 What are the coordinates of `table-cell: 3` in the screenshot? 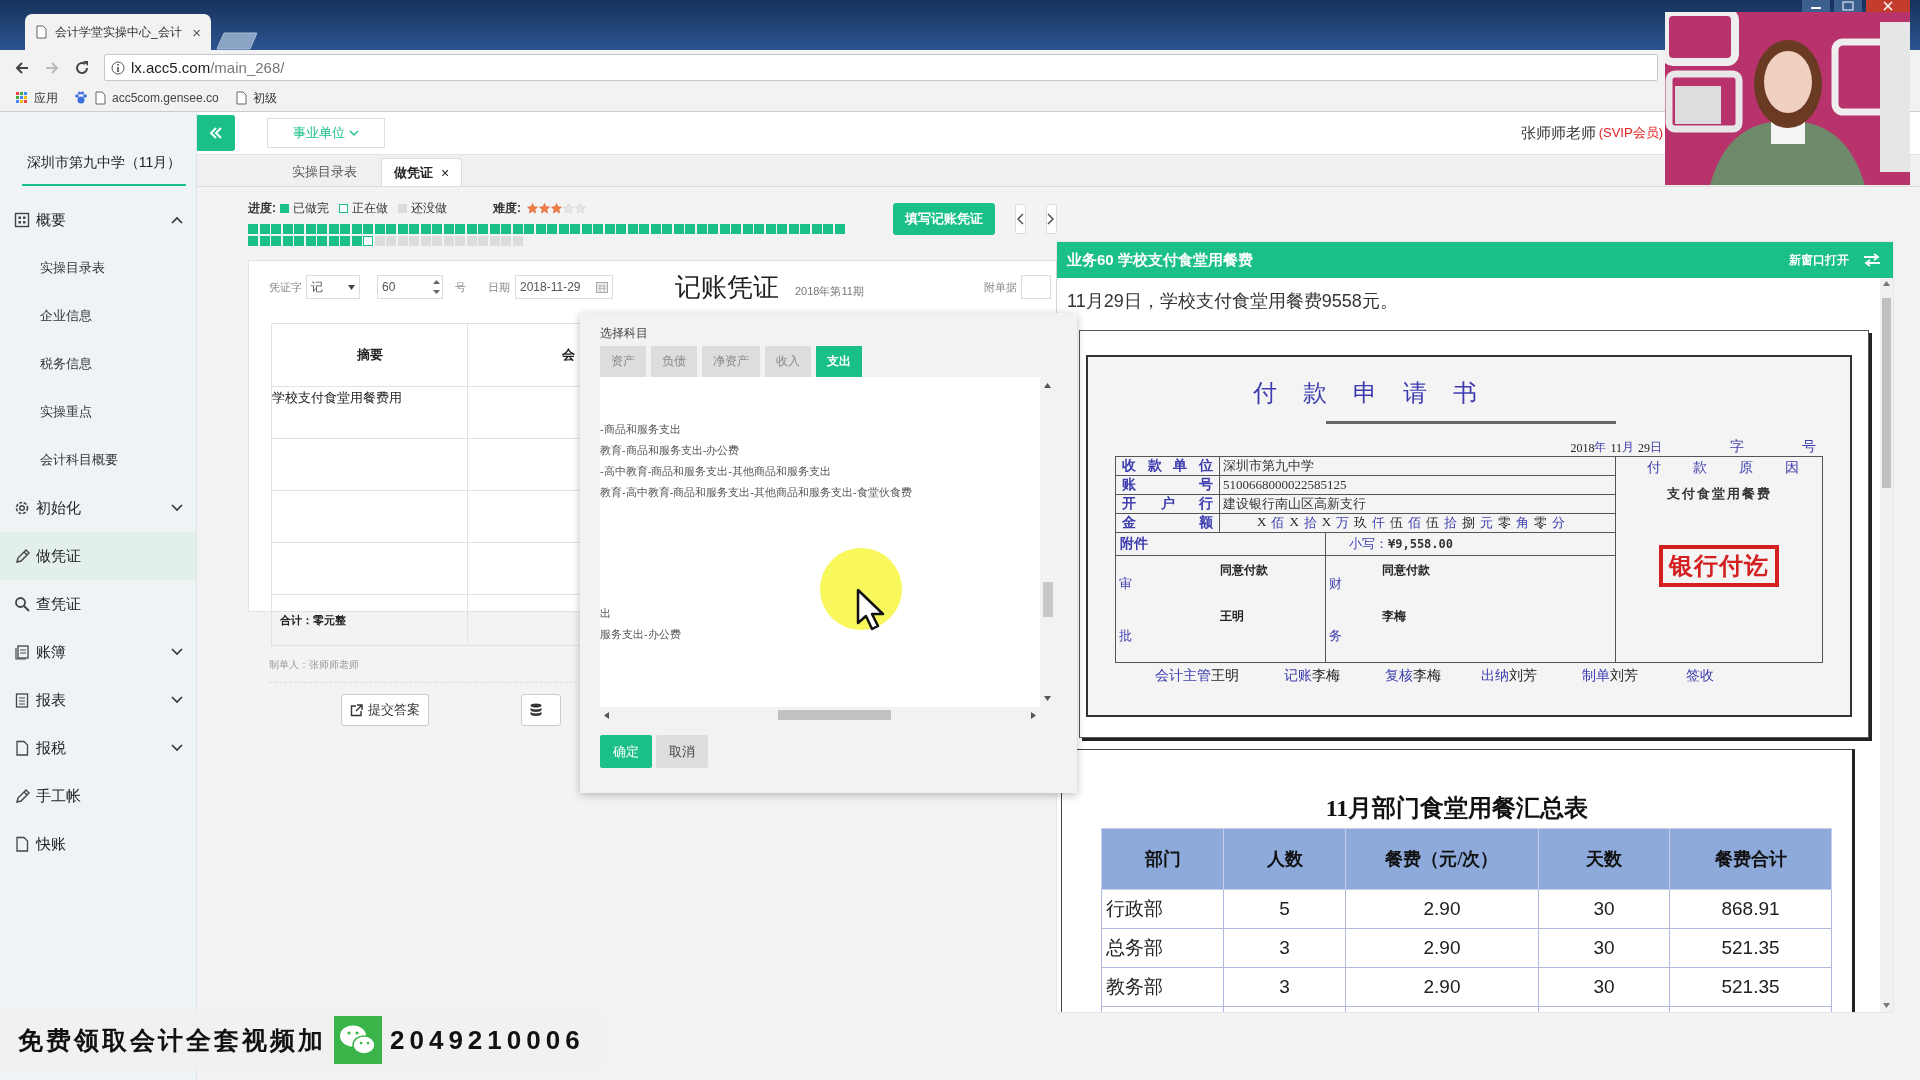 It's located at (1284, 948).